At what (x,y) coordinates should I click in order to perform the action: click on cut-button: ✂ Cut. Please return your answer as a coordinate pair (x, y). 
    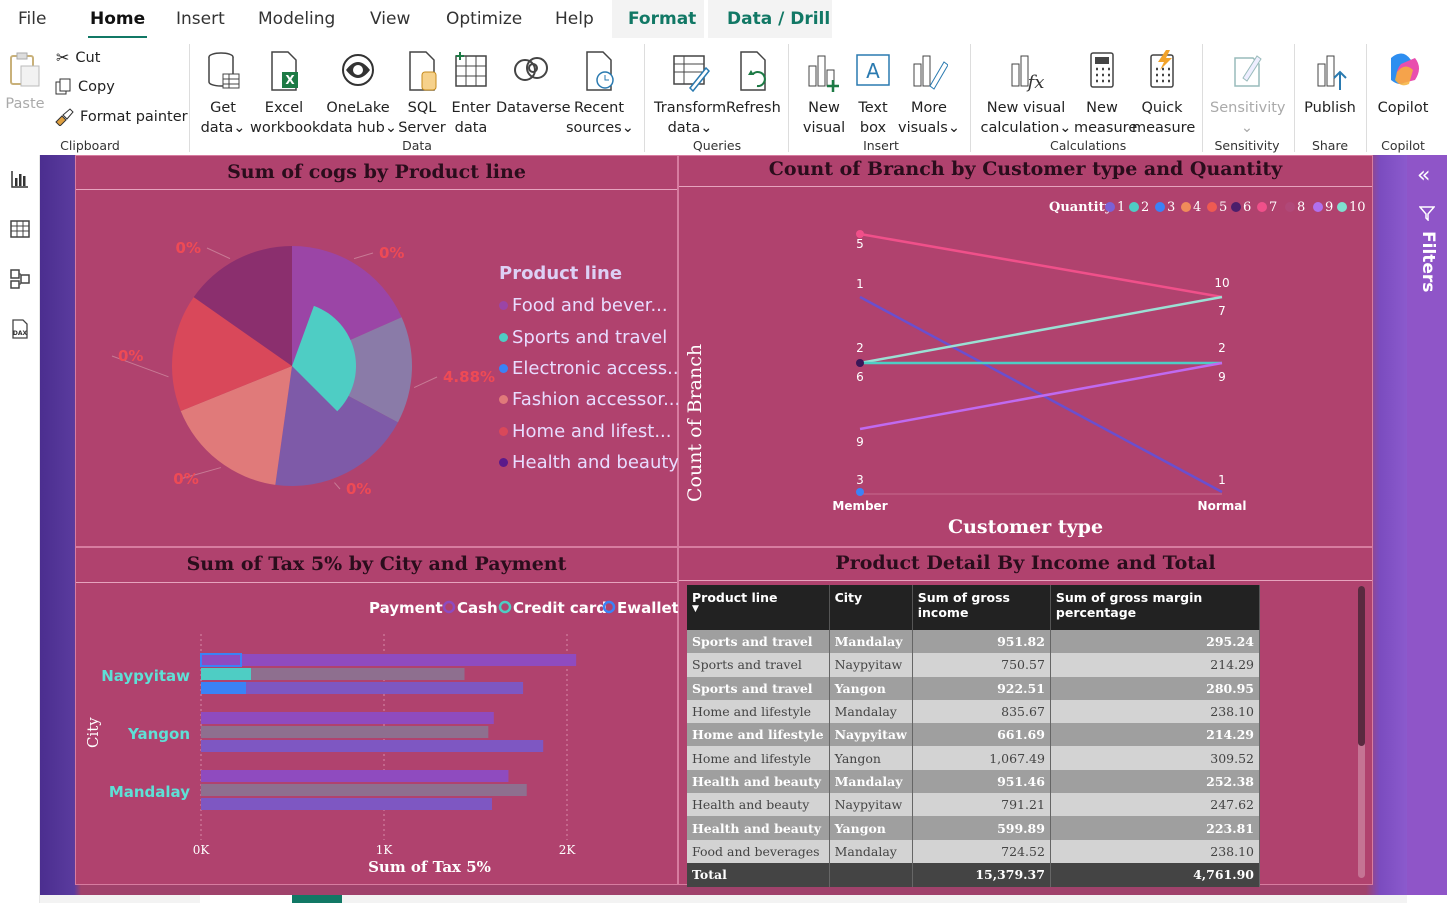
    Looking at the image, I should click on (78, 57).